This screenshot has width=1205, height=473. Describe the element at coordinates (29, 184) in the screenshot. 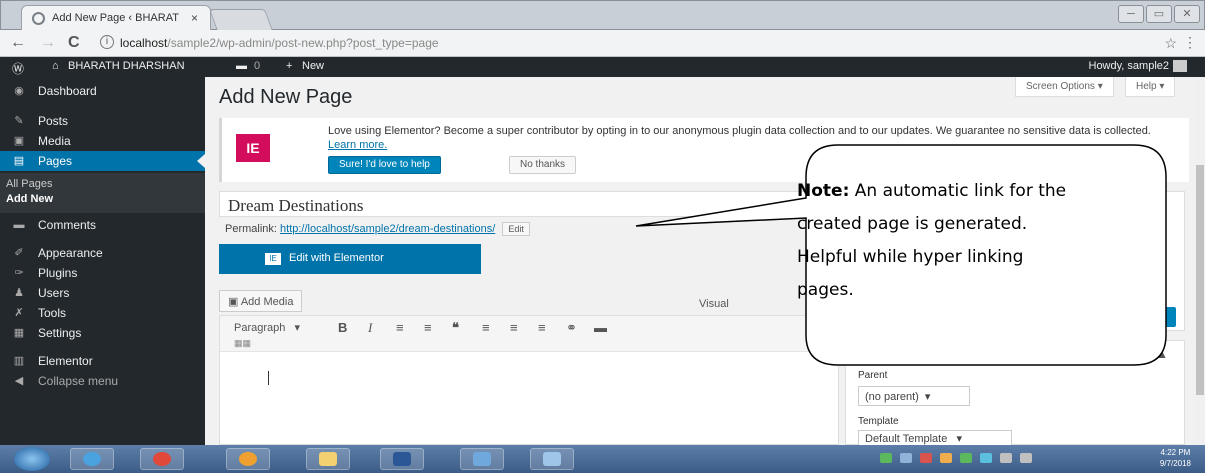

I see `submenu-all-pages: All Pages` at that location.